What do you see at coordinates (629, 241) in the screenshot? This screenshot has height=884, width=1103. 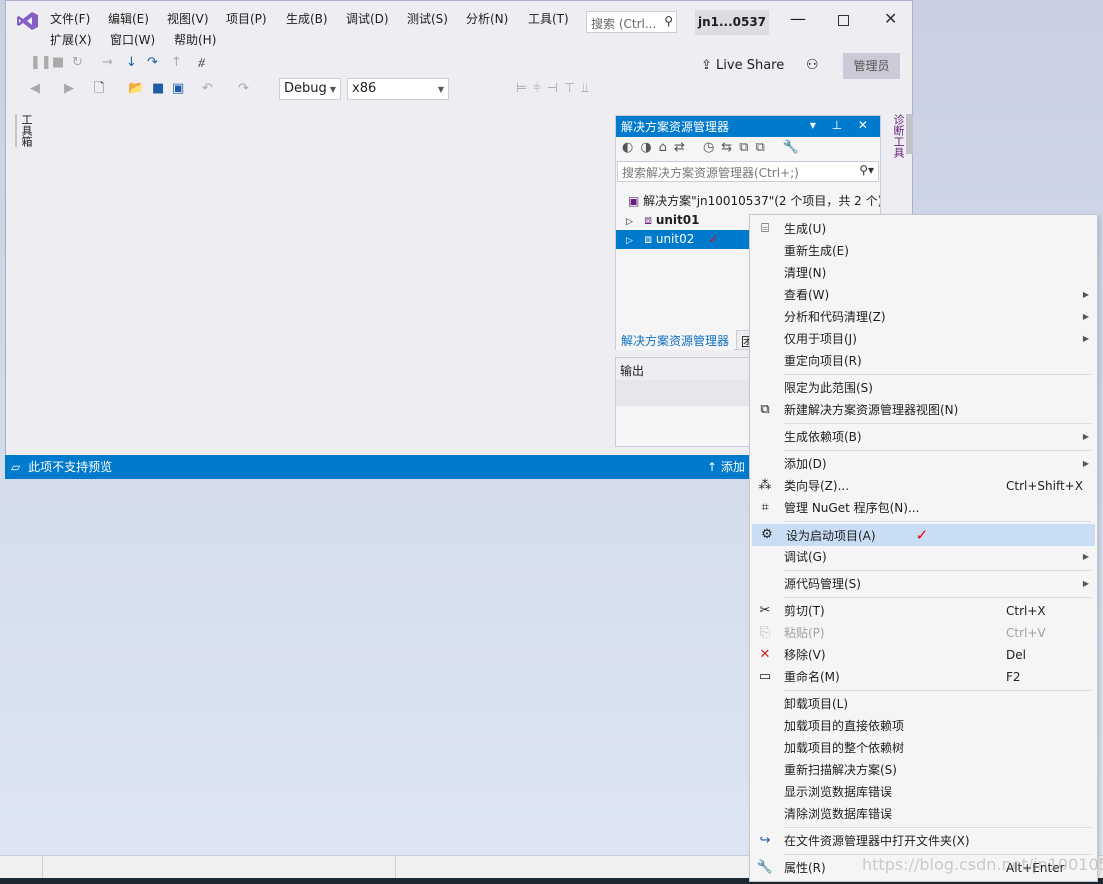 I see `expand-icon: ▷` at bounding box center [629, 241].